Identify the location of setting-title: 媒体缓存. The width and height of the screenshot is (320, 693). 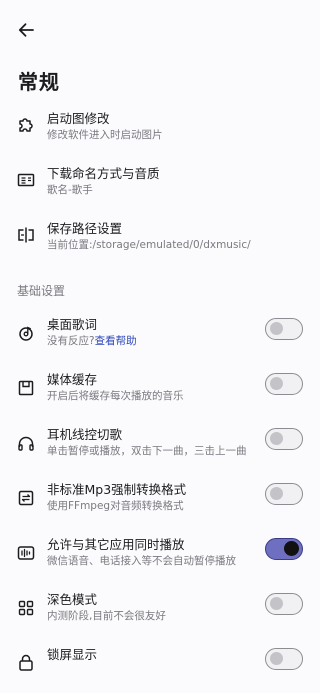
(72, 379).